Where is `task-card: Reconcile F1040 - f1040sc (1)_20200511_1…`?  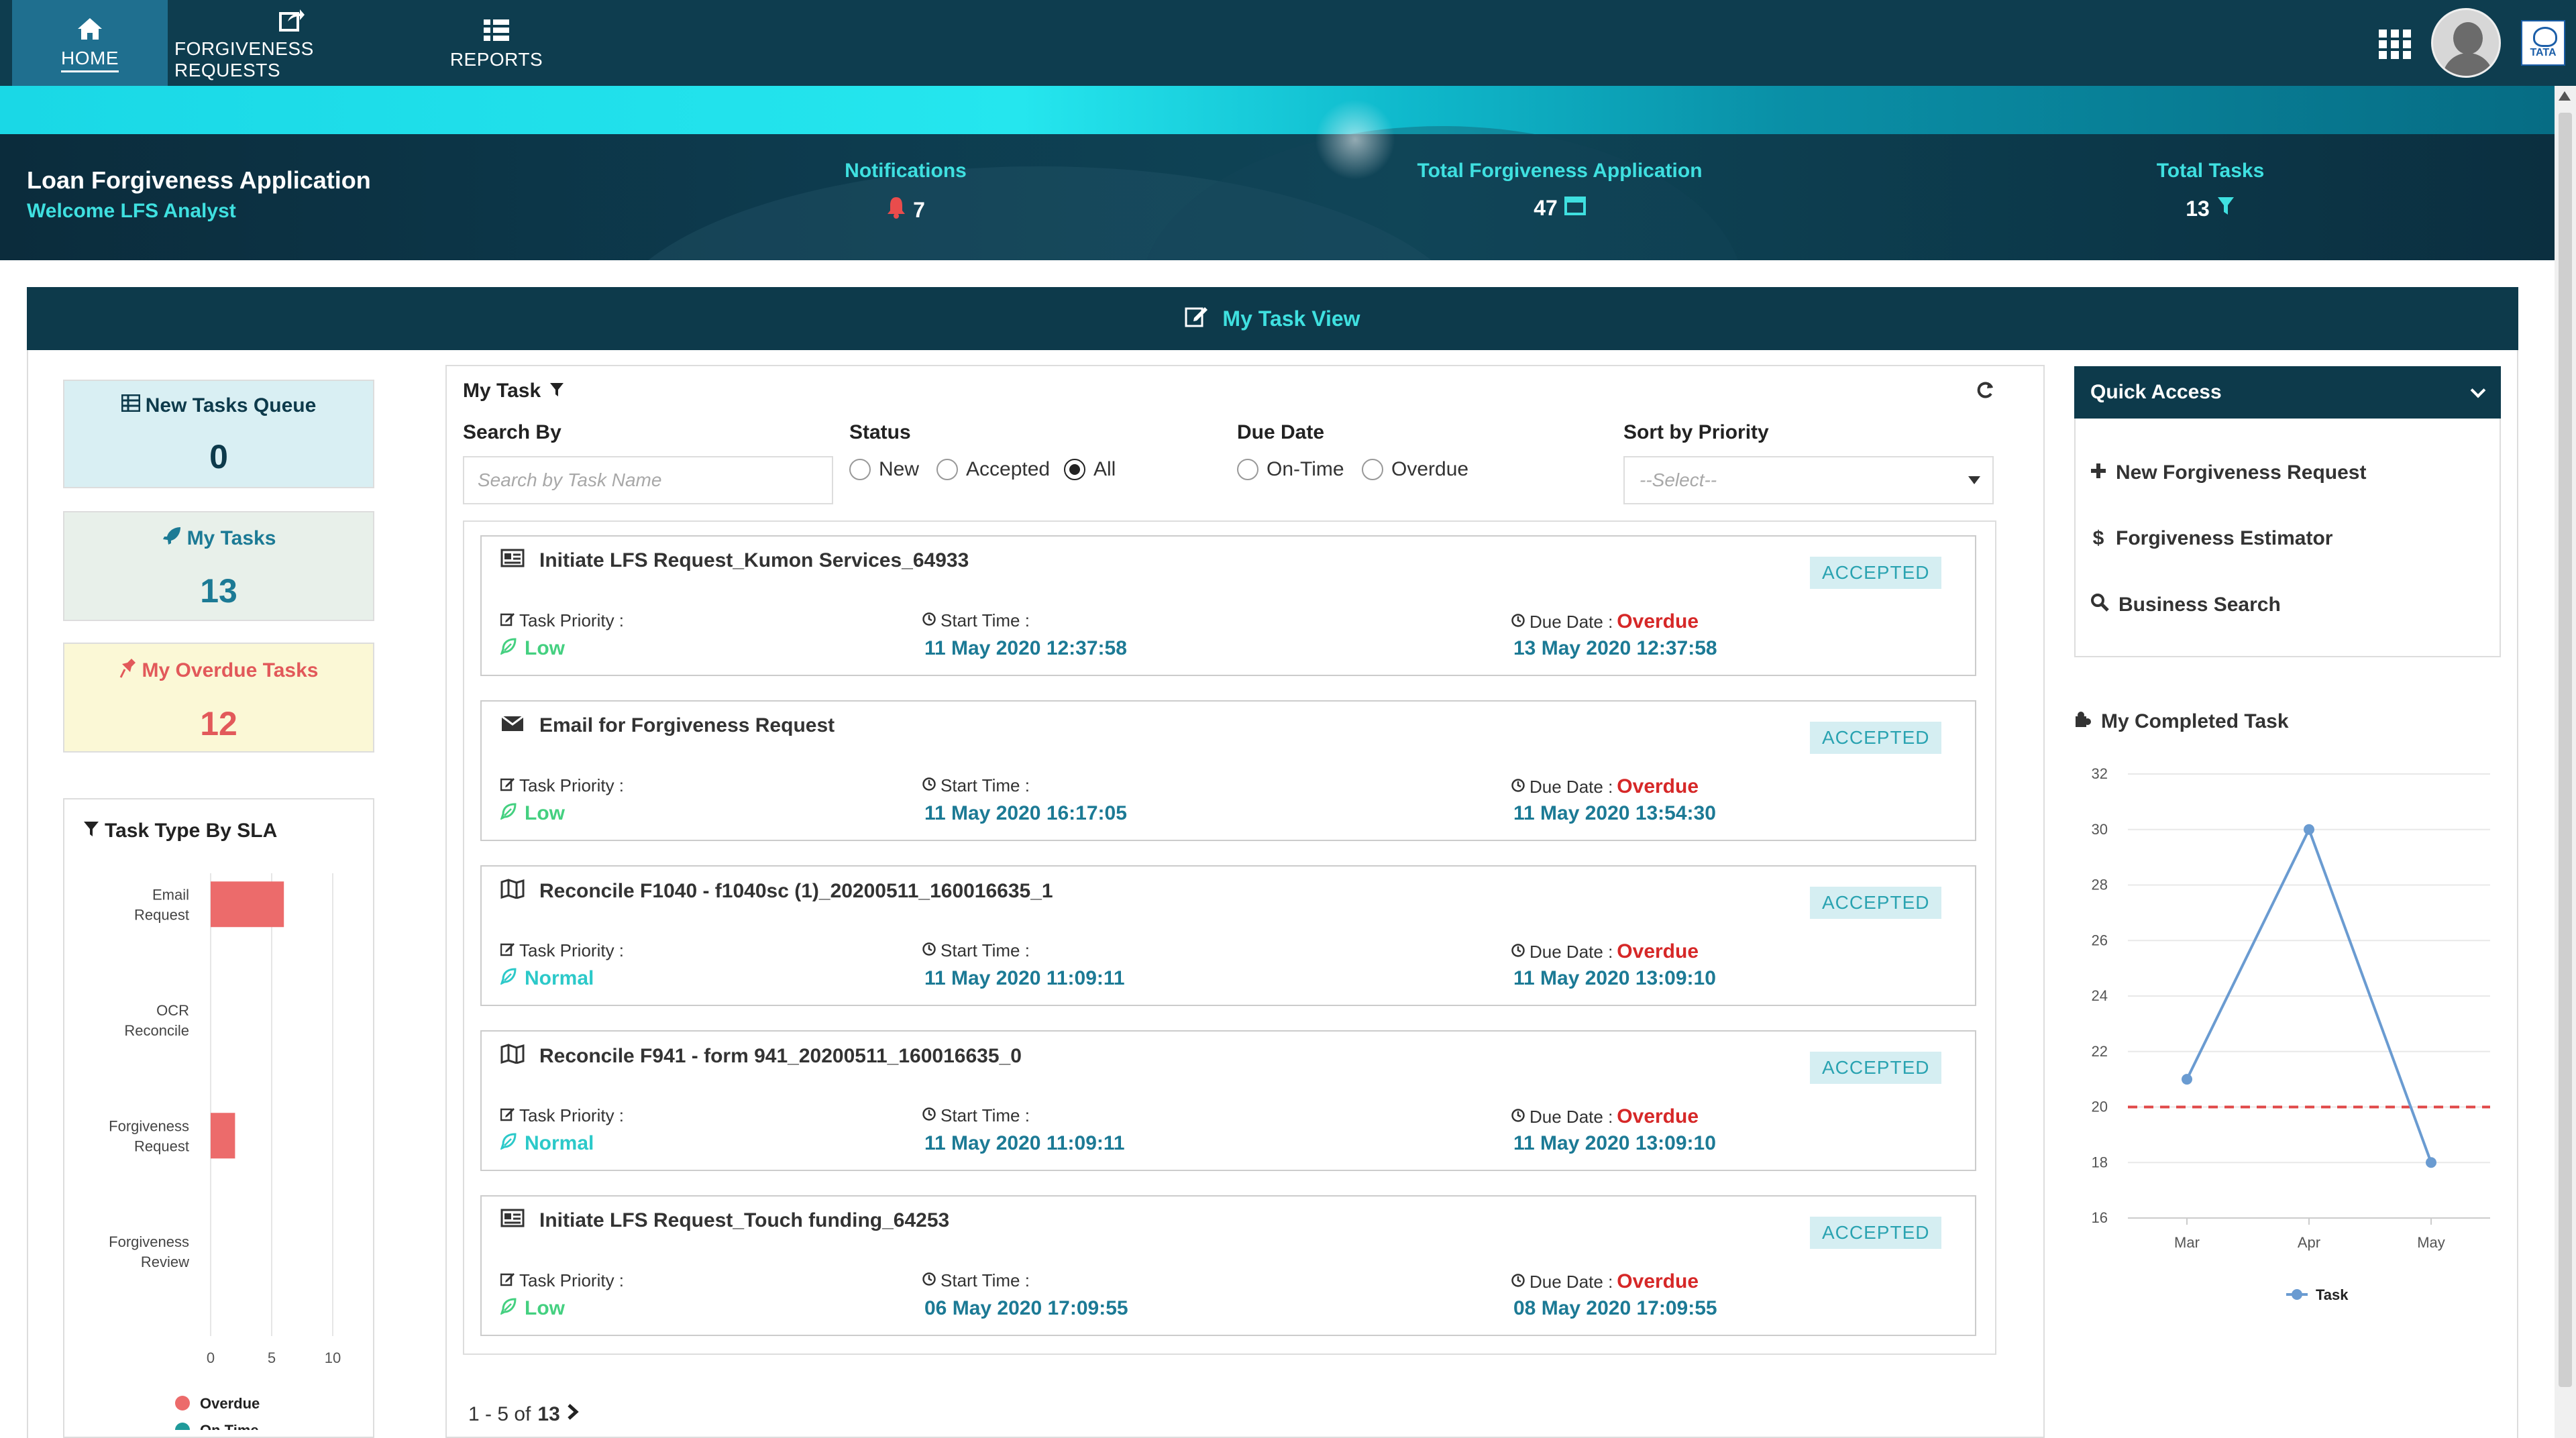 task-card: Reconcile F1040 - f1040sc (1)_20200511_1… is located at coordinates (1228, 935).